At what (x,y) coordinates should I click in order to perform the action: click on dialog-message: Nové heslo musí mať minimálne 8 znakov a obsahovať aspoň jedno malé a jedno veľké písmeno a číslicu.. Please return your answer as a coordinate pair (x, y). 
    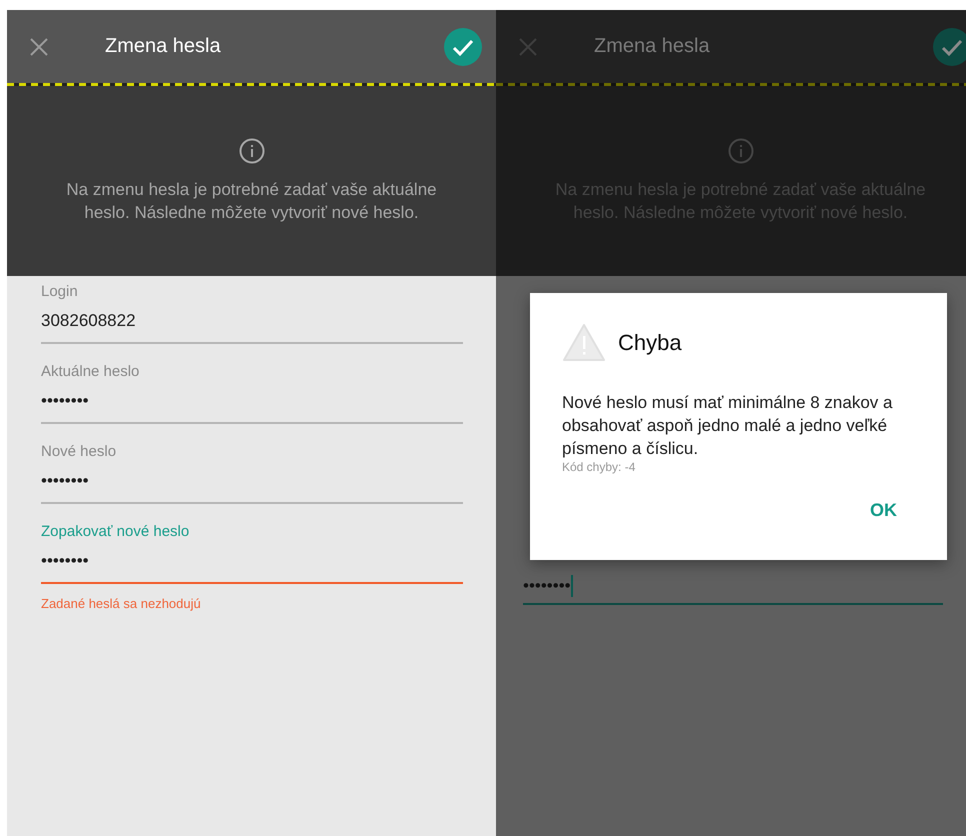
    Looking at the image, I should click on (728, 426).